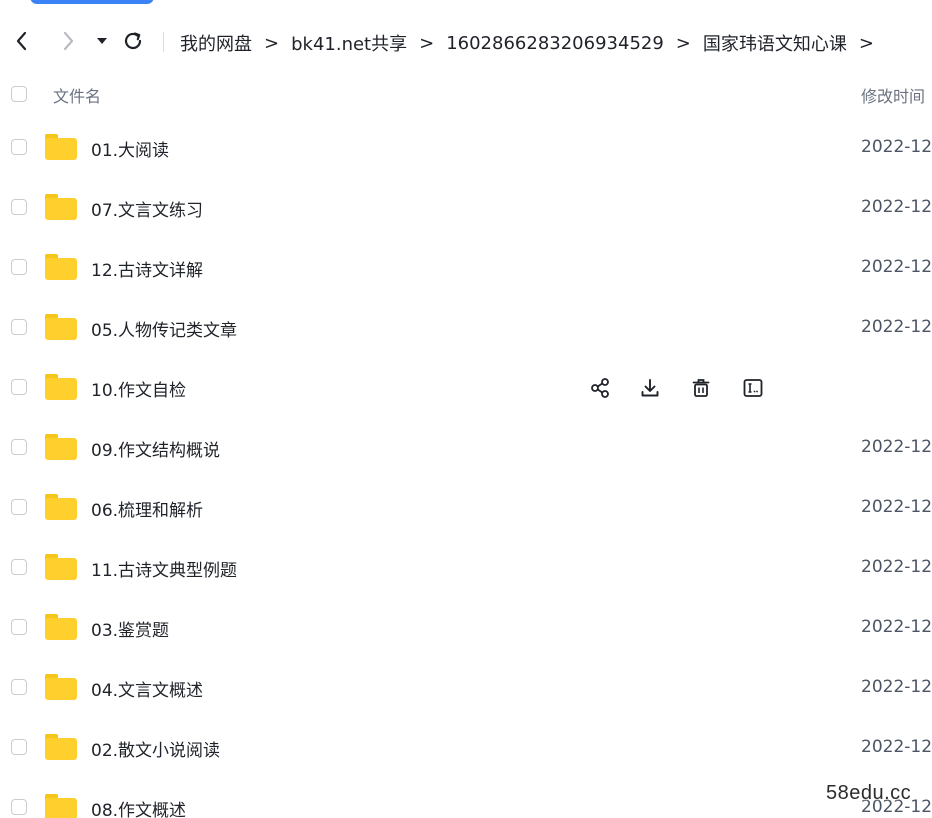 The image size is (932, 818). I want to click on breadcrumb-item: bk41.net共享, so click(349, 43).